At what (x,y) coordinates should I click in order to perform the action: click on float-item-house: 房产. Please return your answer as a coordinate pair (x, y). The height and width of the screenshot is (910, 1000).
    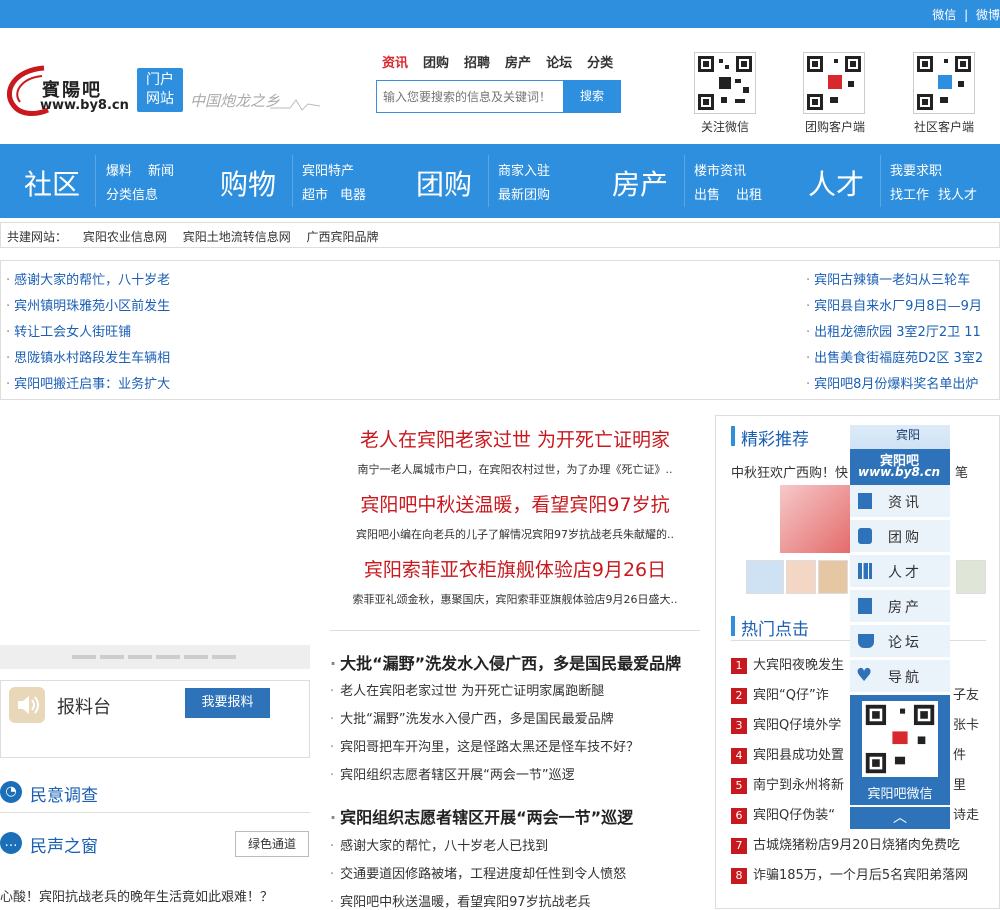
    Looking at the image, I should click on (900, 606).